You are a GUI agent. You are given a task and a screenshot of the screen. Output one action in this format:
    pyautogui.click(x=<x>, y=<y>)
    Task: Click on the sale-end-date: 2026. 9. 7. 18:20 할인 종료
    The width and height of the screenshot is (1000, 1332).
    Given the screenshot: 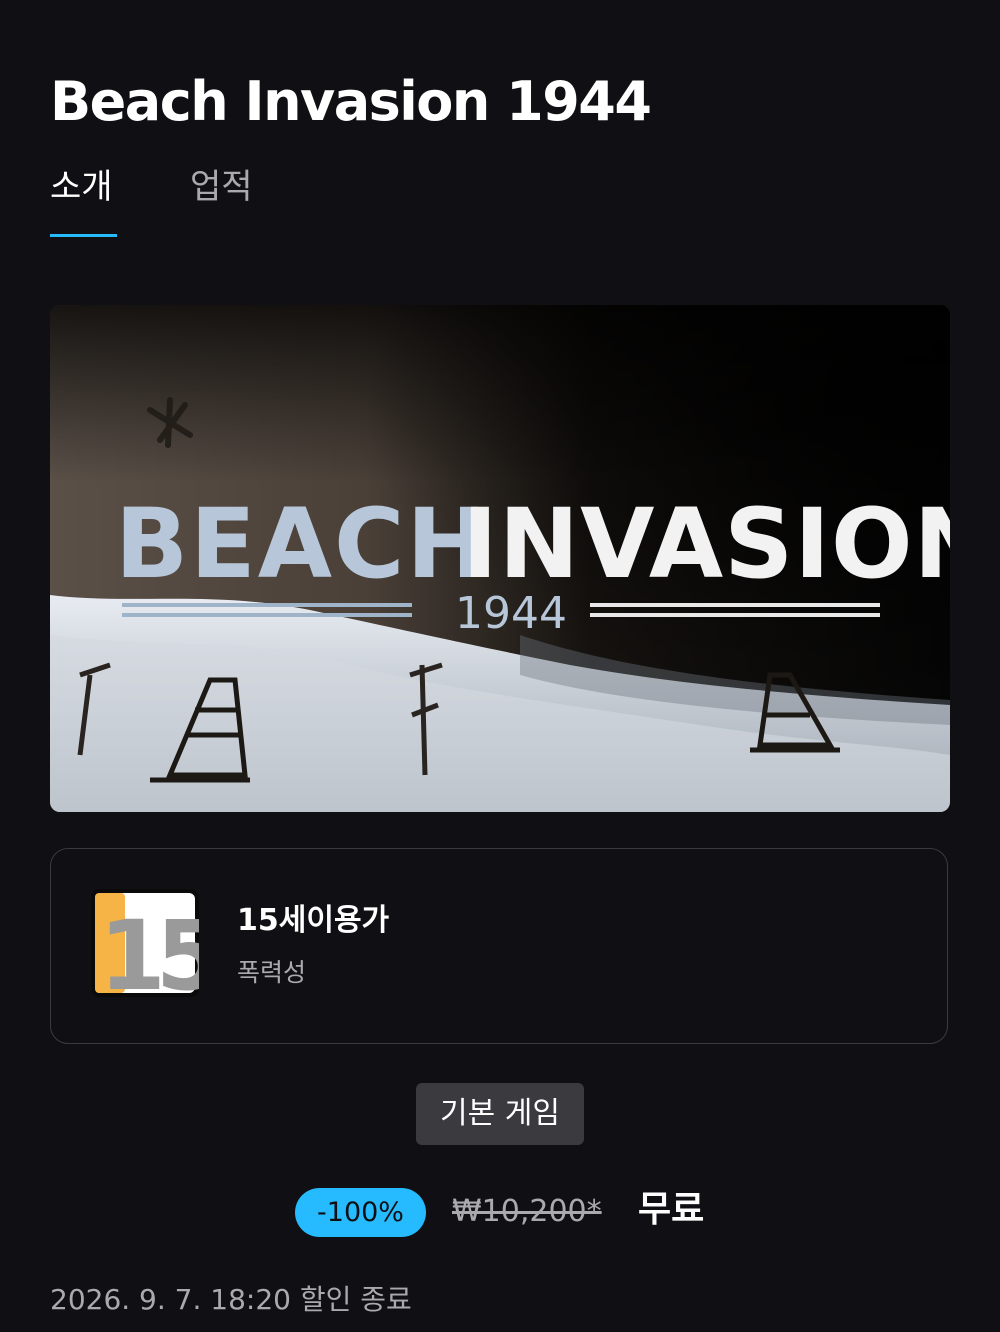 What is the action you would take?
    pyautogui.click(x=231, y=1299)
    